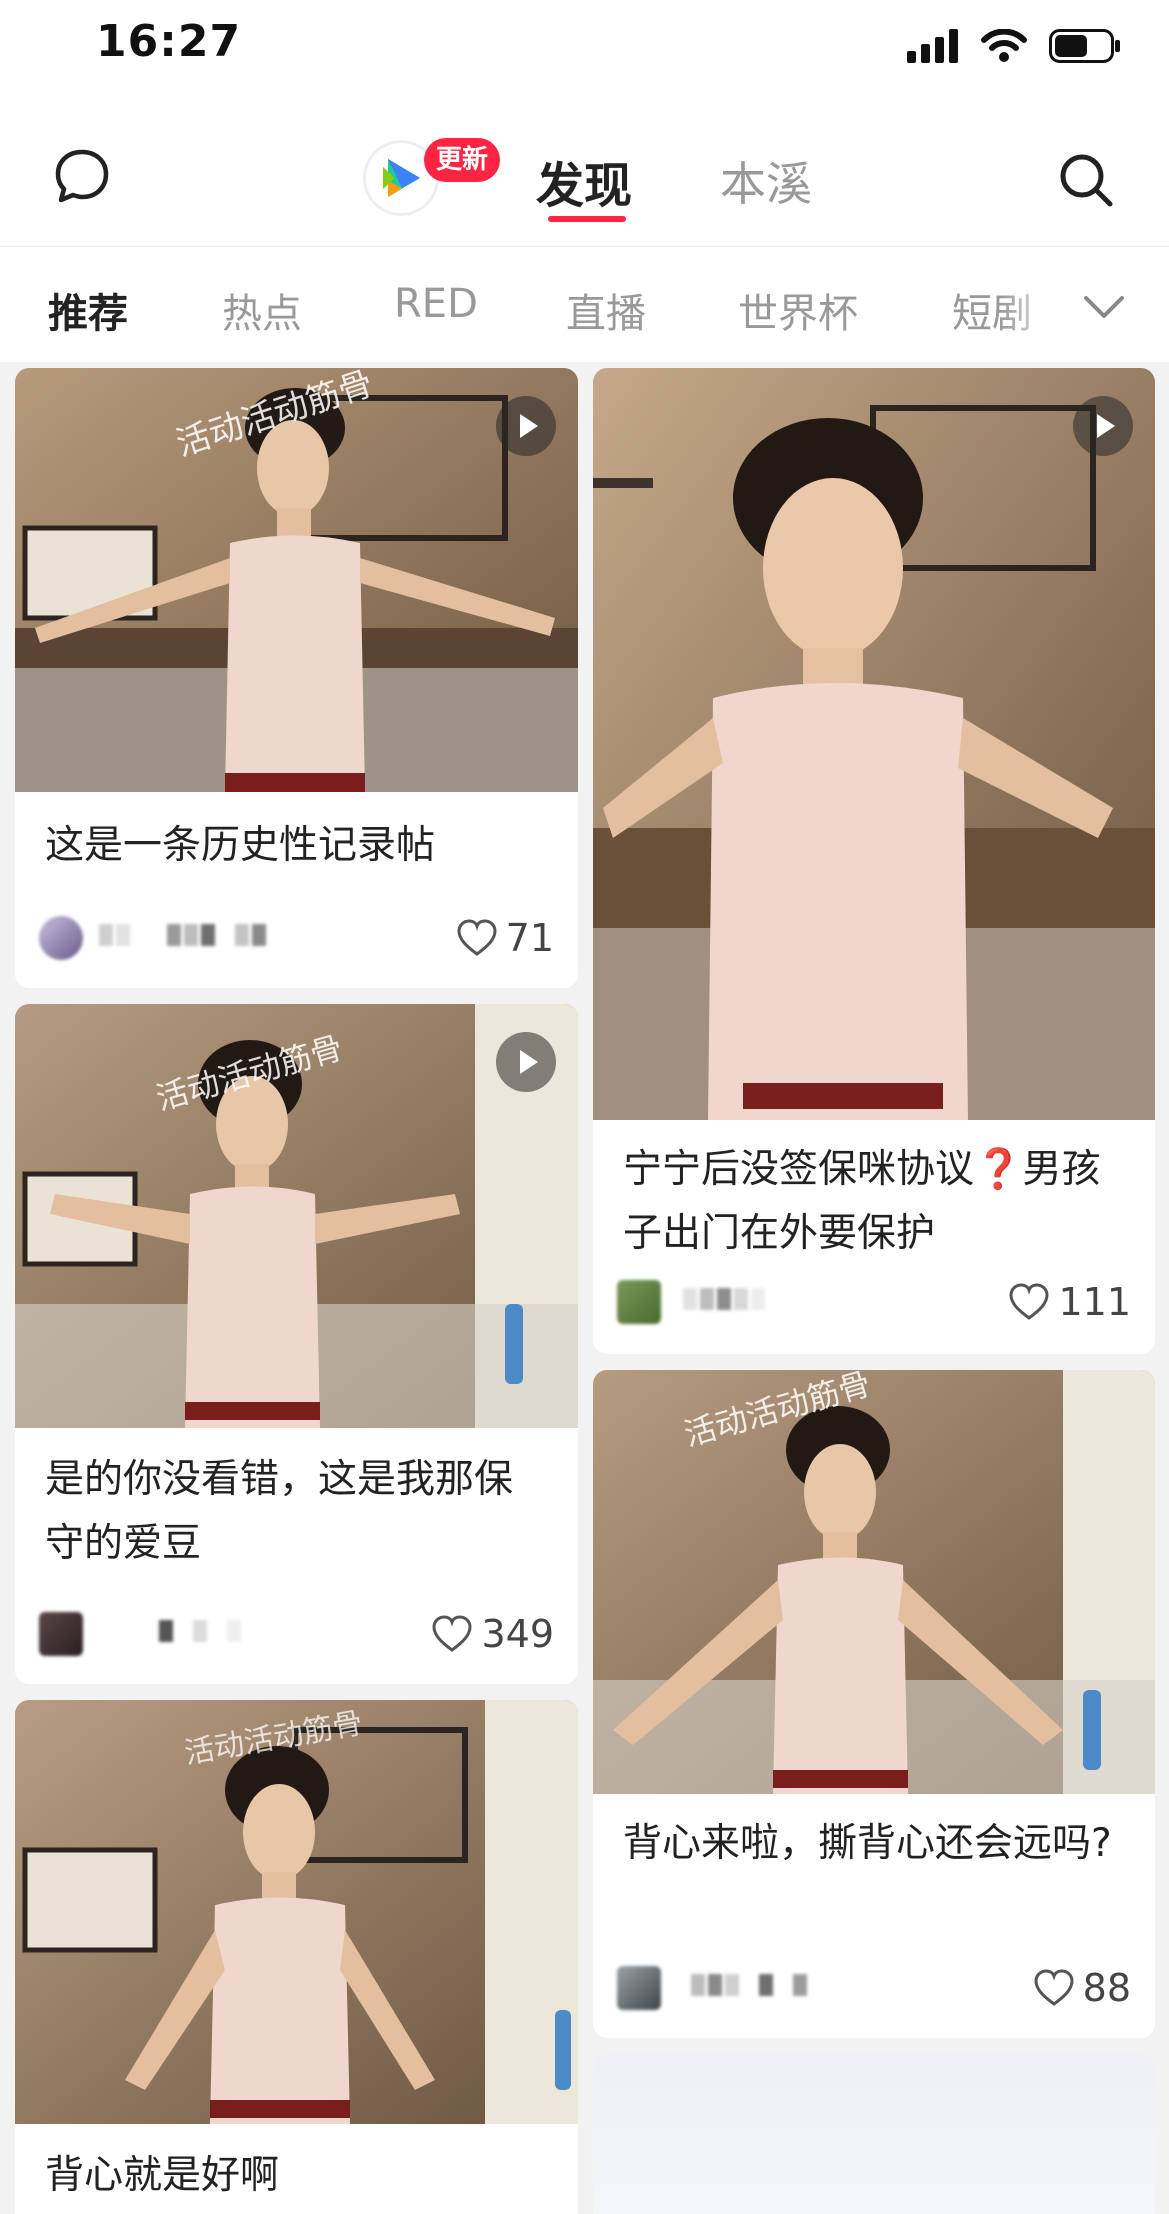 Image resolution: width=1169 pixels, height=2214 pixels. What do you see at coordinates (1084, 46) in the screenshot?
I see `battery-icon` at bounding box center [1084, 46].